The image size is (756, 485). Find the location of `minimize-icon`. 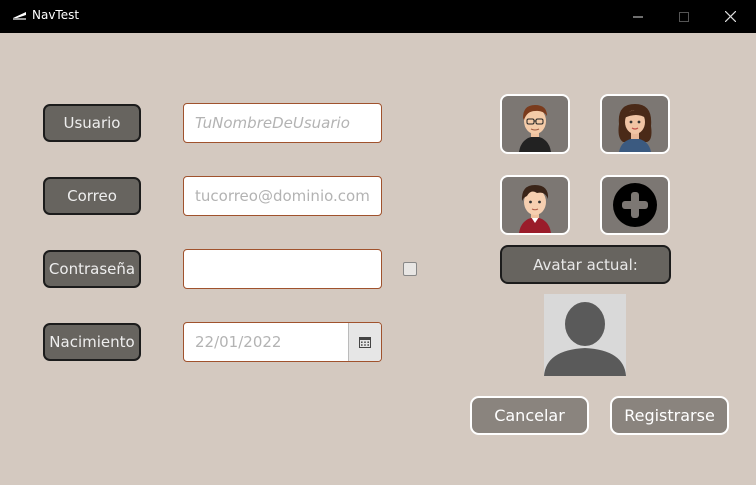

minimize-icon is located at coordinates (638, 16).